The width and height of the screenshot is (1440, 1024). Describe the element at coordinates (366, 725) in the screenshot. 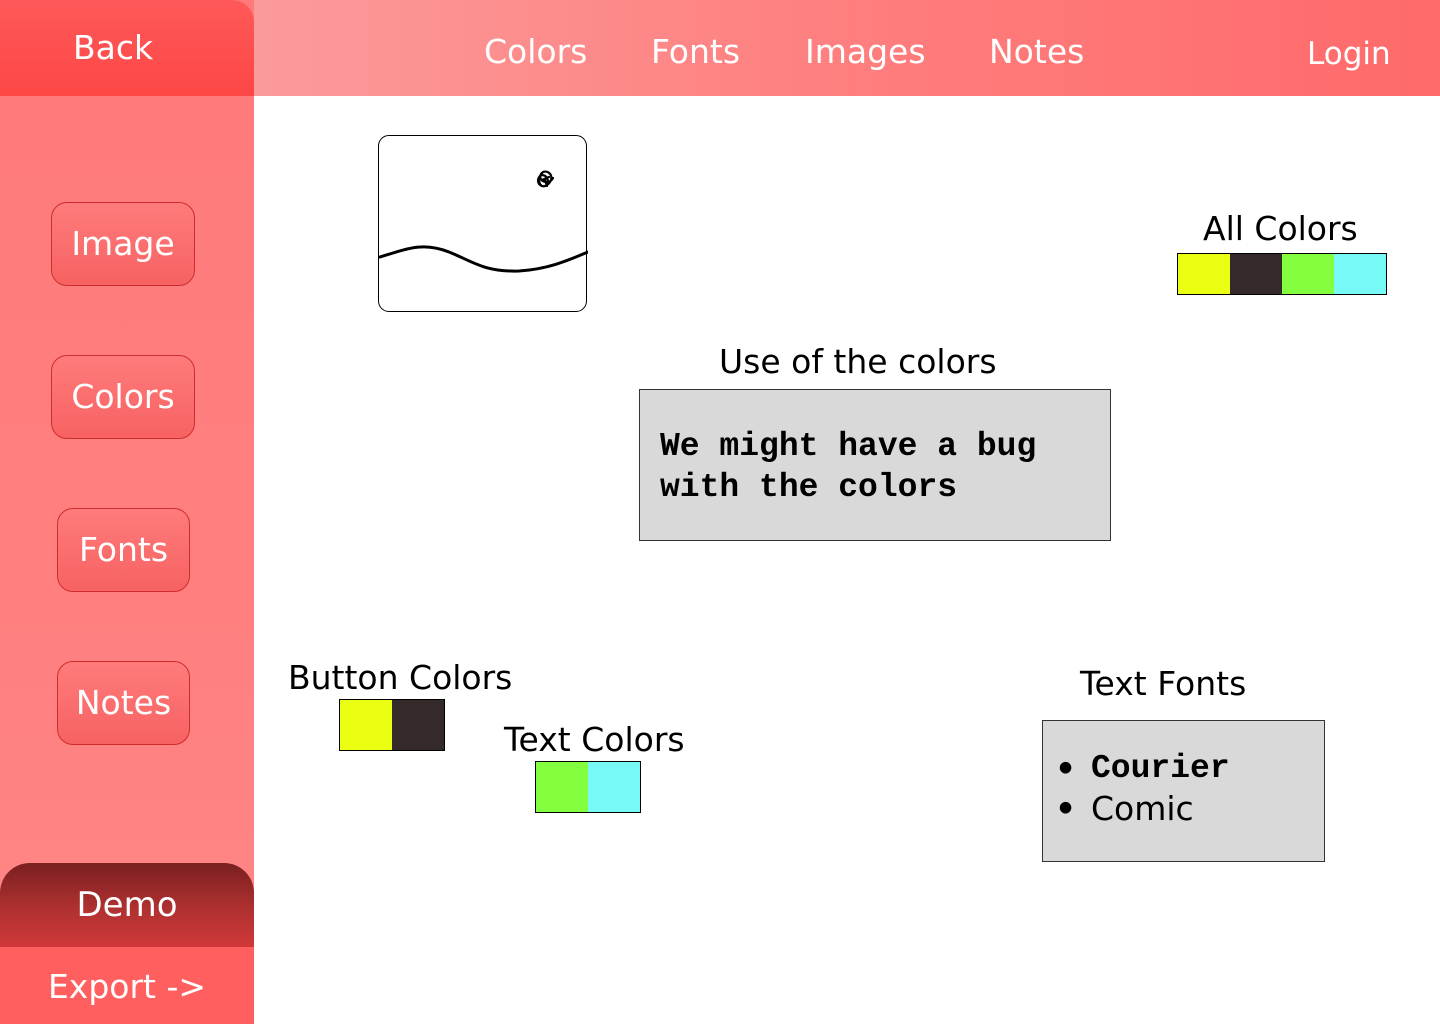

I see `button-color-swatch-yellow` at that location.